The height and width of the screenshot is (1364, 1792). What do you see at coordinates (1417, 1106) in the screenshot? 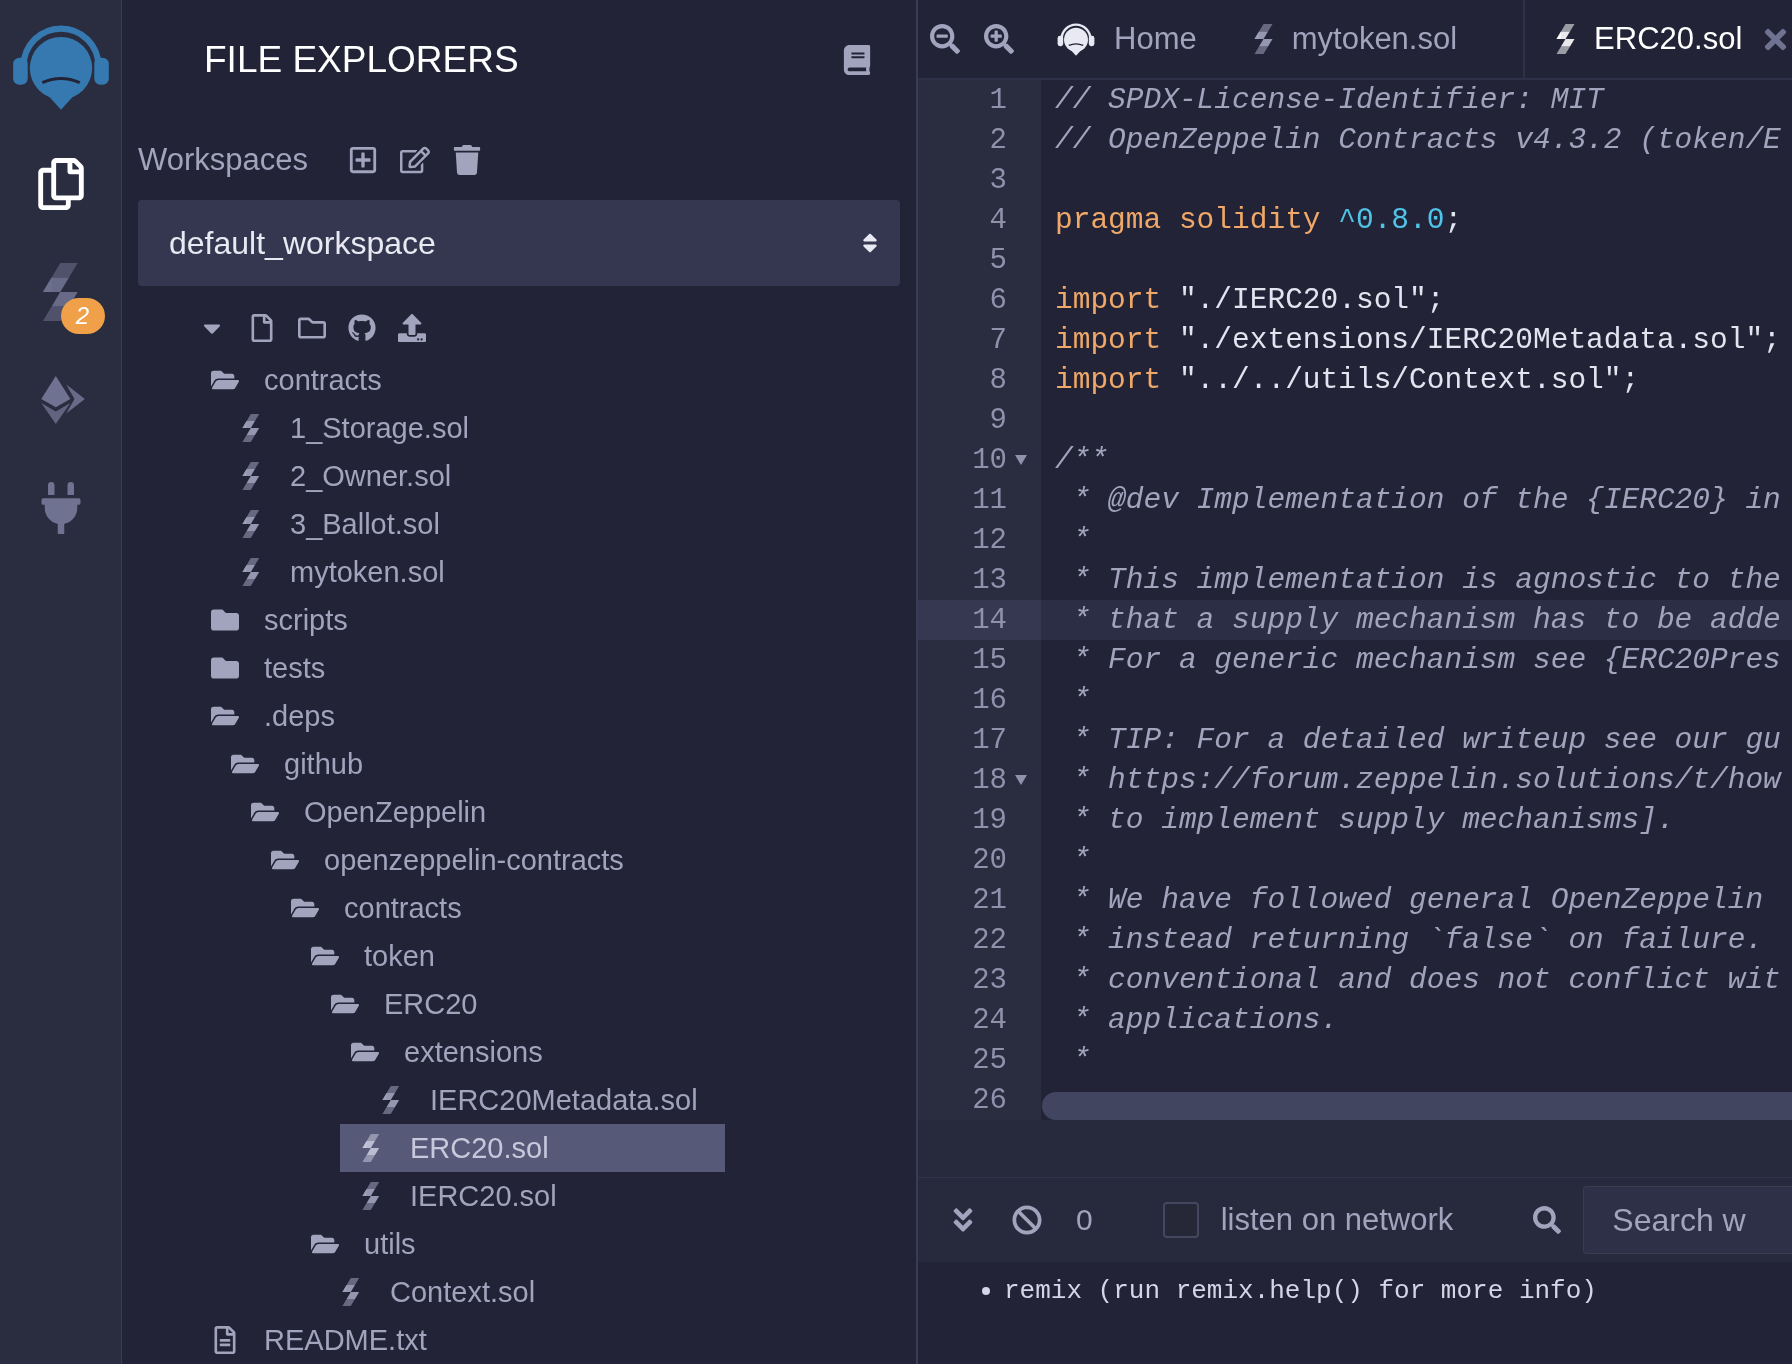
I see `scrollbar` at bounding box center [1417, 1106].